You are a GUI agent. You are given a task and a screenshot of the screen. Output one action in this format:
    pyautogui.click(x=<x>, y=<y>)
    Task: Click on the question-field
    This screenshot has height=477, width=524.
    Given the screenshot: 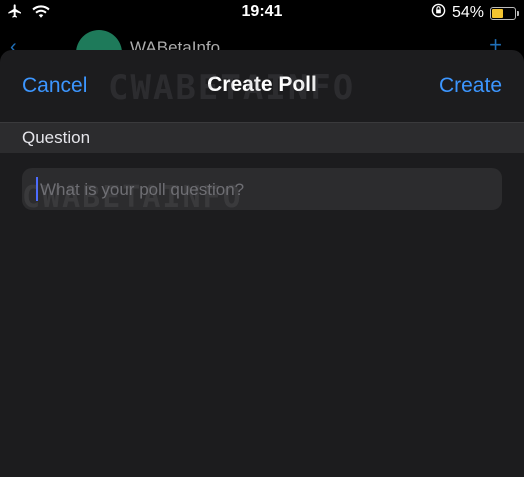 What is the action you would take?
    pyautogui.click(x=262, y=190)
    